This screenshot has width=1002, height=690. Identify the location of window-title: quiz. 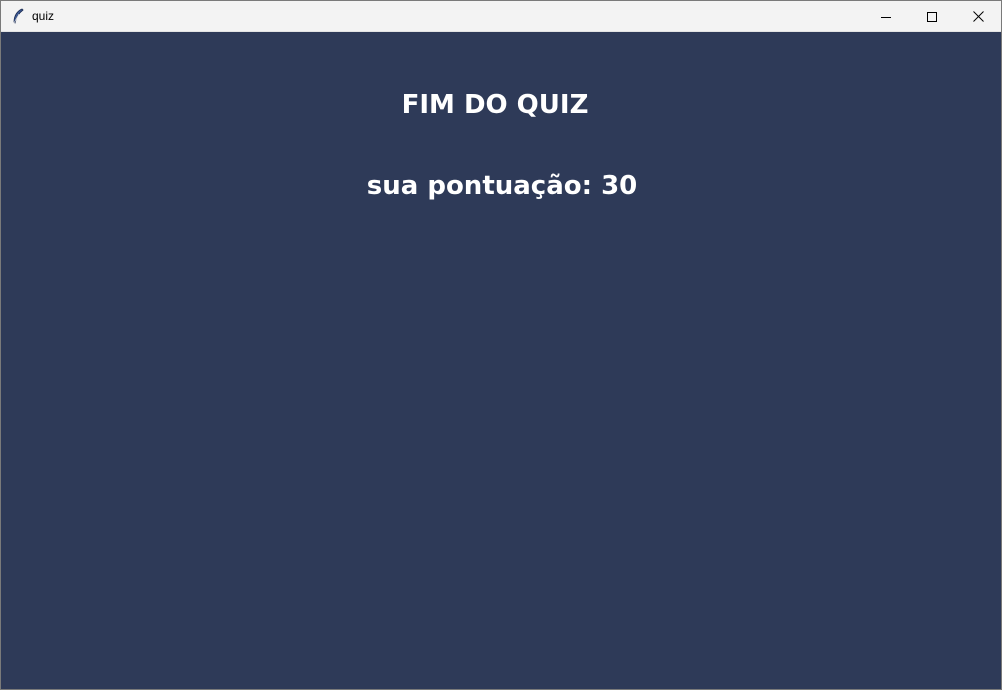
(43, 16).